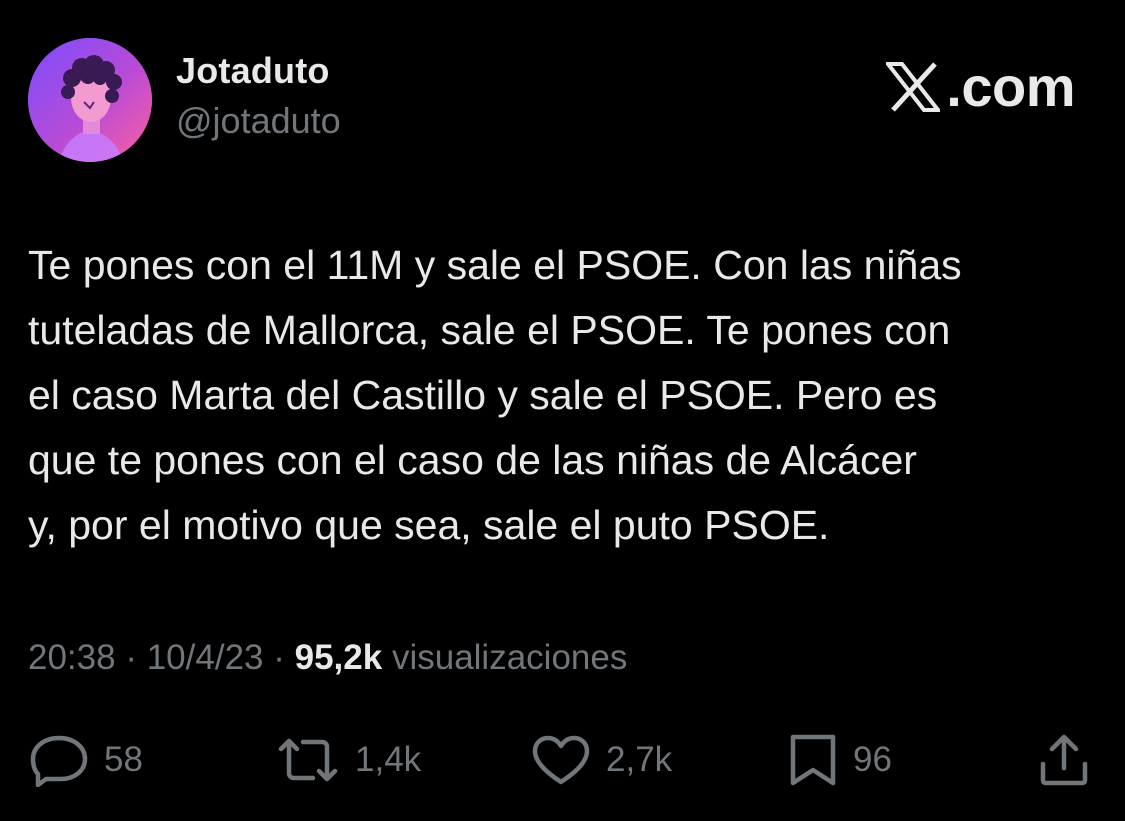 The height and width of the screenshot is (821, 1125). I want to click on tweet-date: 10/4/23, so click(205, 657).